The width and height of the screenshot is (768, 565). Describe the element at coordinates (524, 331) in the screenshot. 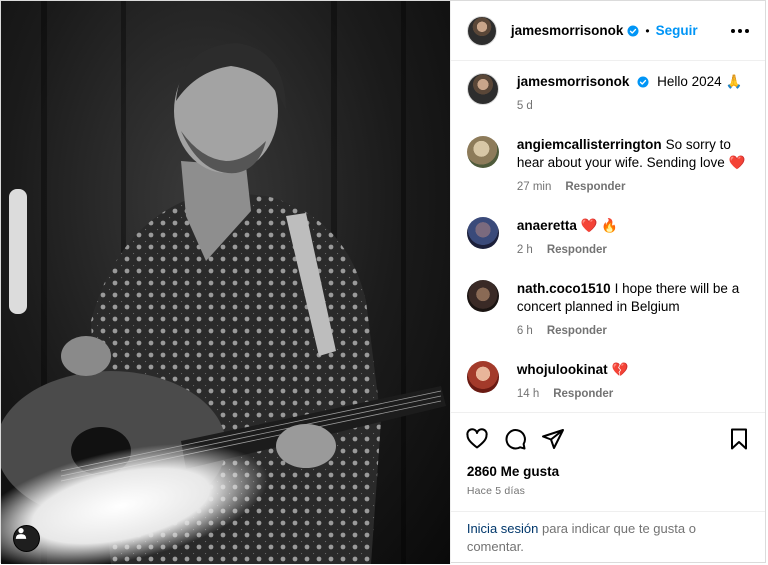

I see `comment-age: 6 h` at that location.